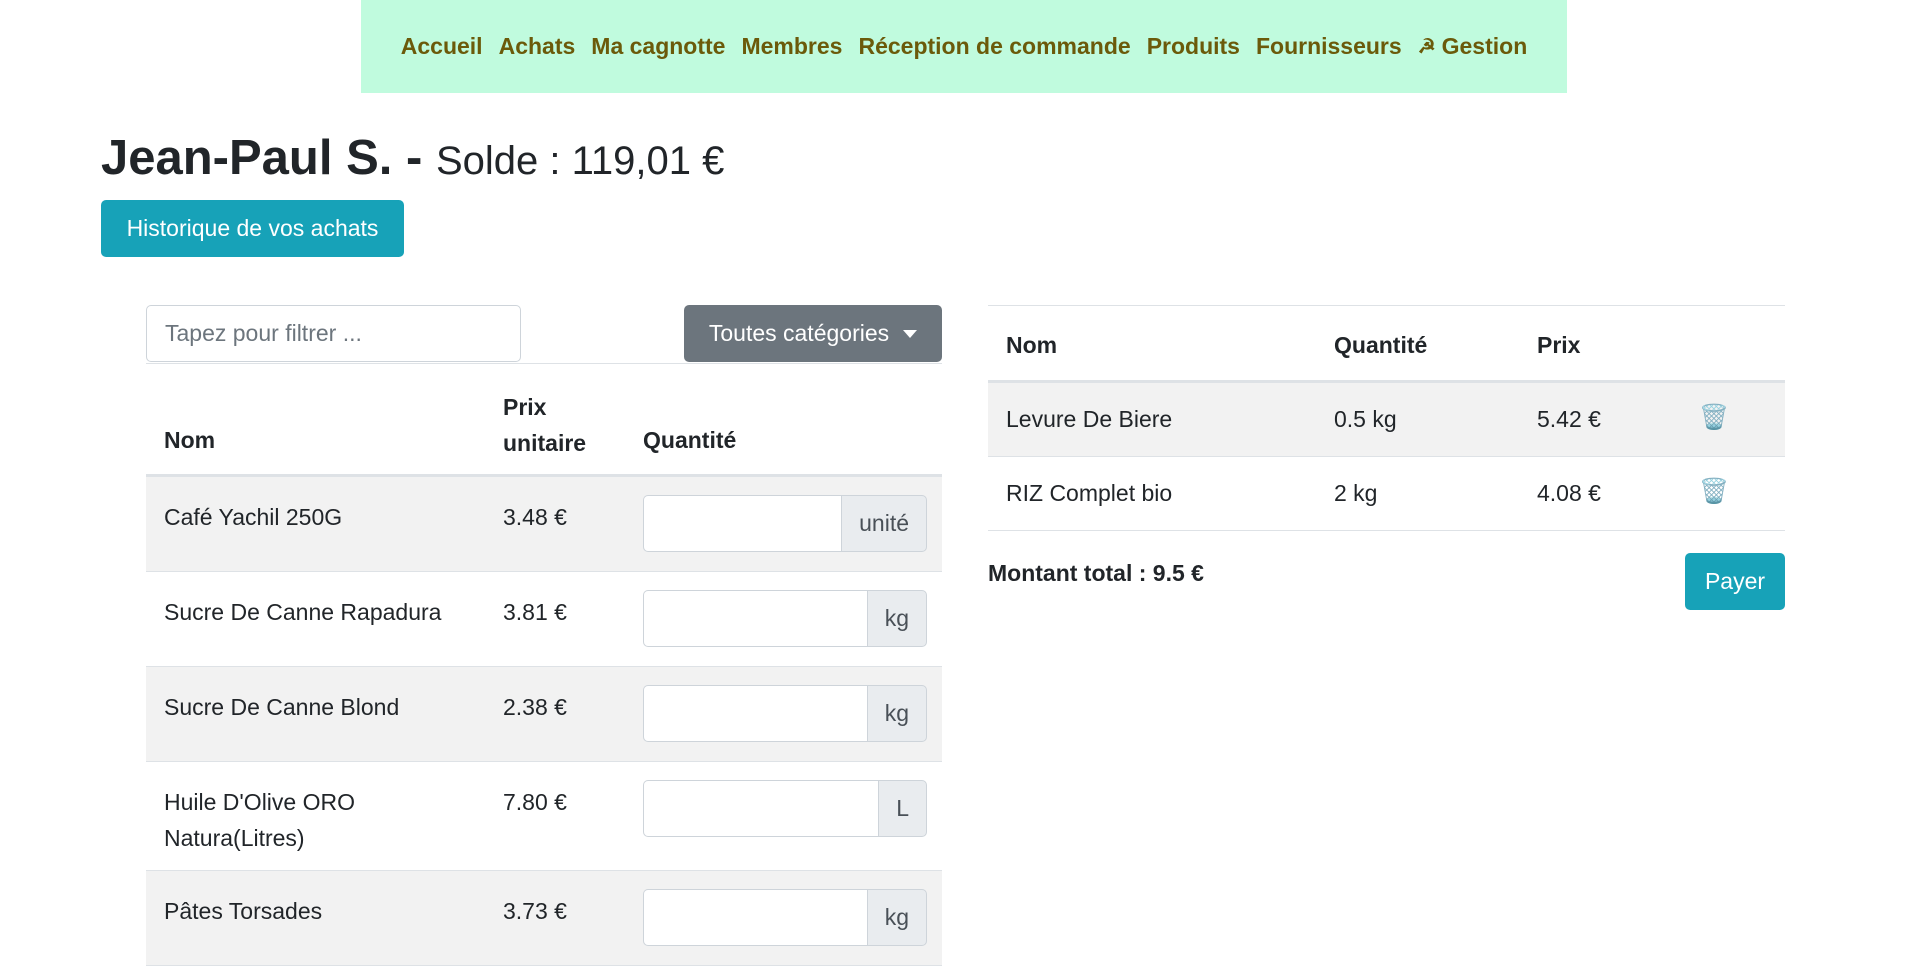  I want to click on quantity-input-group: unité, so click(785, 523).